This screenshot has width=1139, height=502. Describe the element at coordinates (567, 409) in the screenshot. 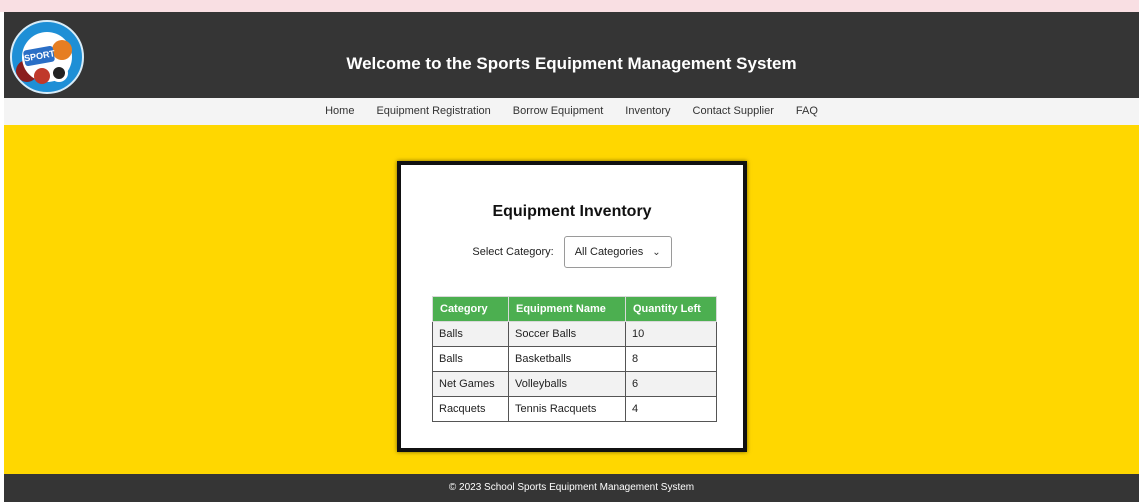

I see `cell-equipment-name: Tennis Racquets` at that location.